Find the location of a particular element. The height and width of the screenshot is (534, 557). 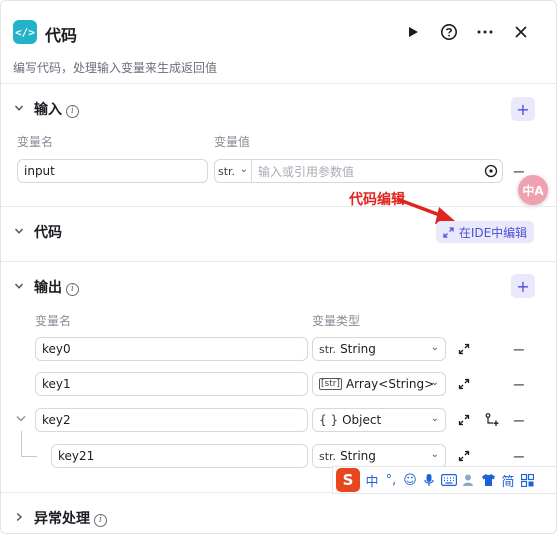

reference-icon is located at coordinates (491, 171).